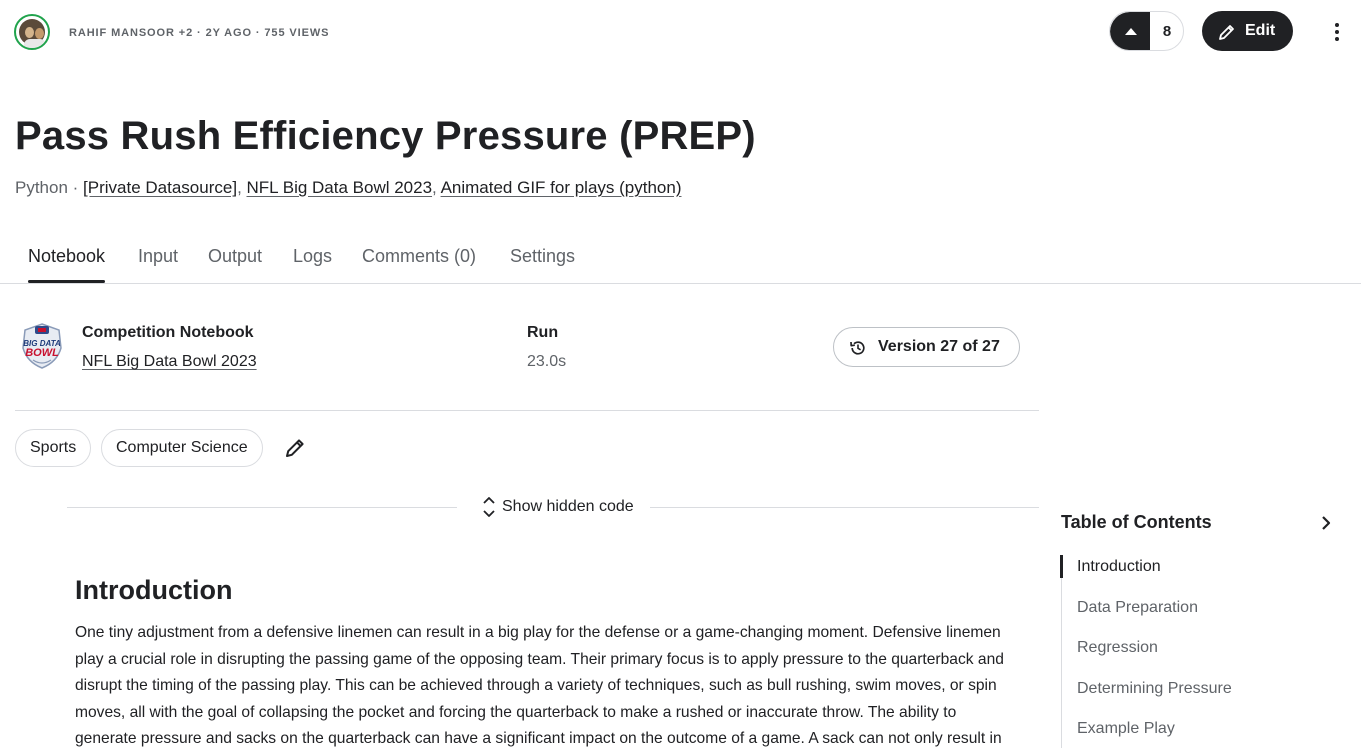  Describe the element at coordinates (939, 346) in the screenshot. I see `version-label: Version 27 of 27` at that location.